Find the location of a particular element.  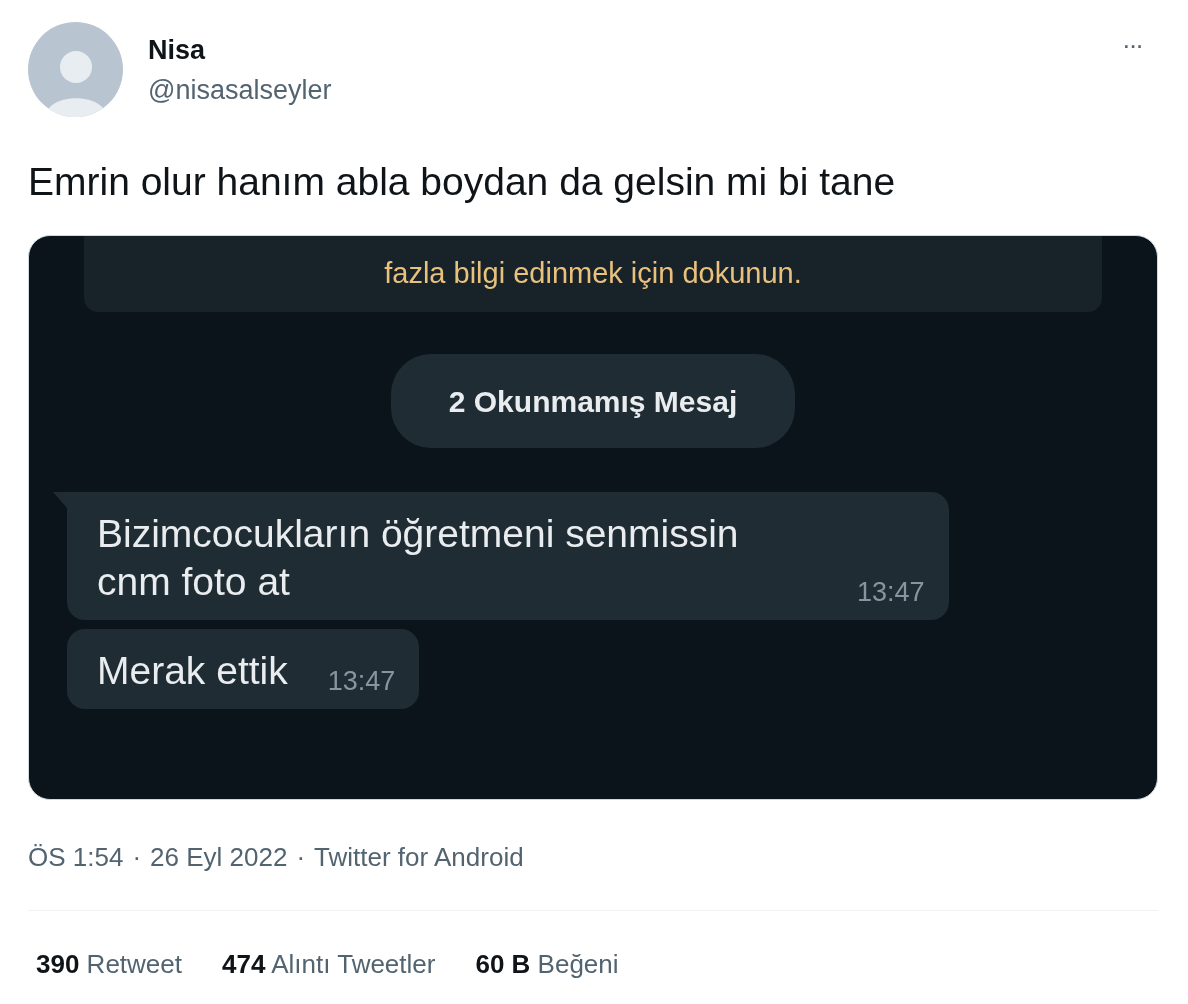

timestamp: 26 Eyl 2022 is located at coordinates (219, 857).